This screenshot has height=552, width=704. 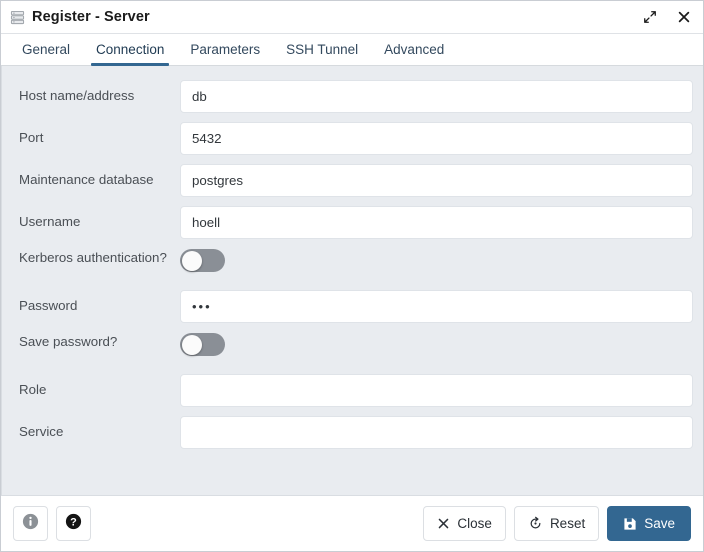 What do you see at coordinates (48, 305) in the screenshot?
I see `password-label: Password` at bounding box center [48, 305].